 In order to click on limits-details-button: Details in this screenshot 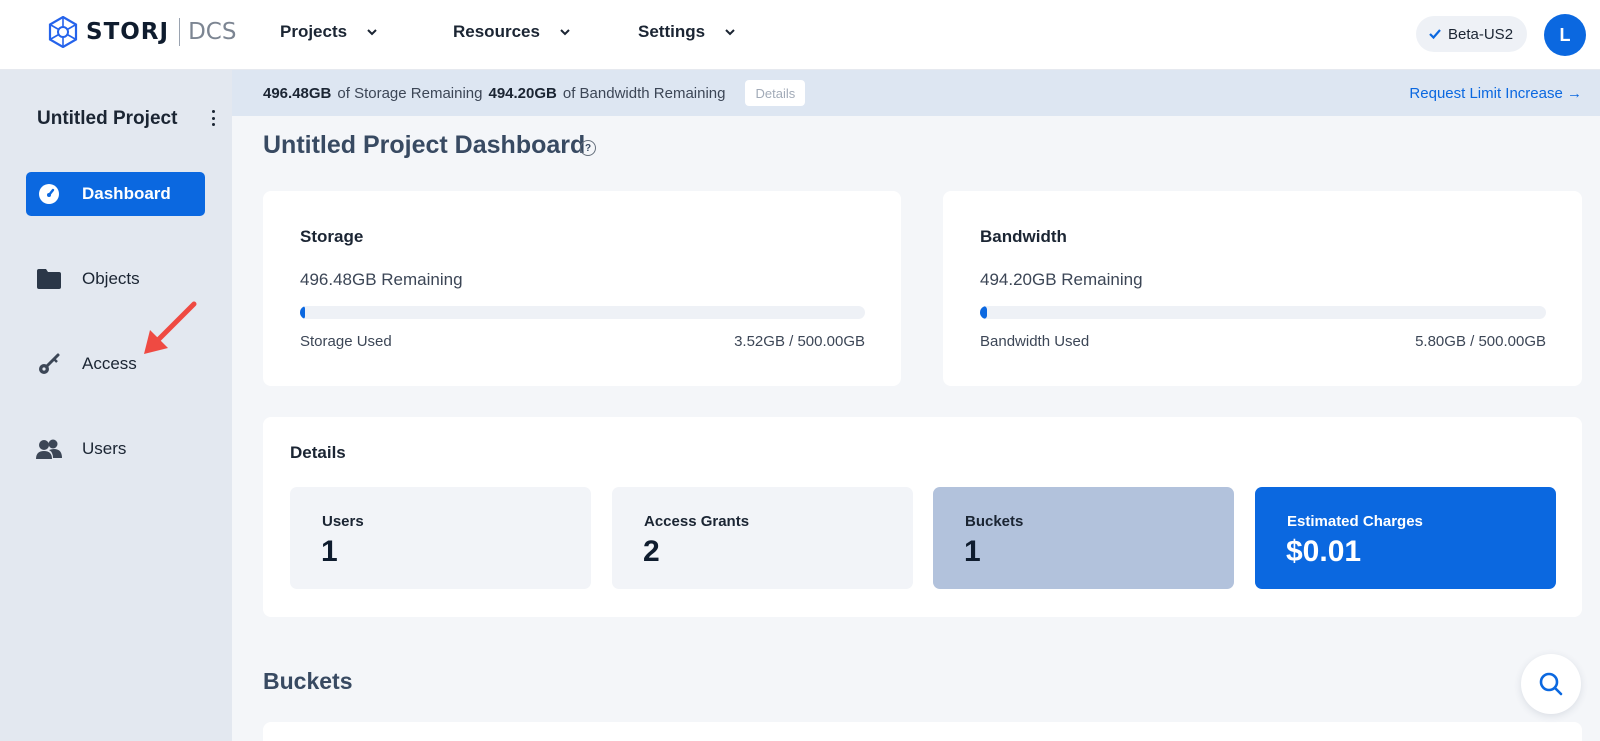, I will do `click(775, 93)`.